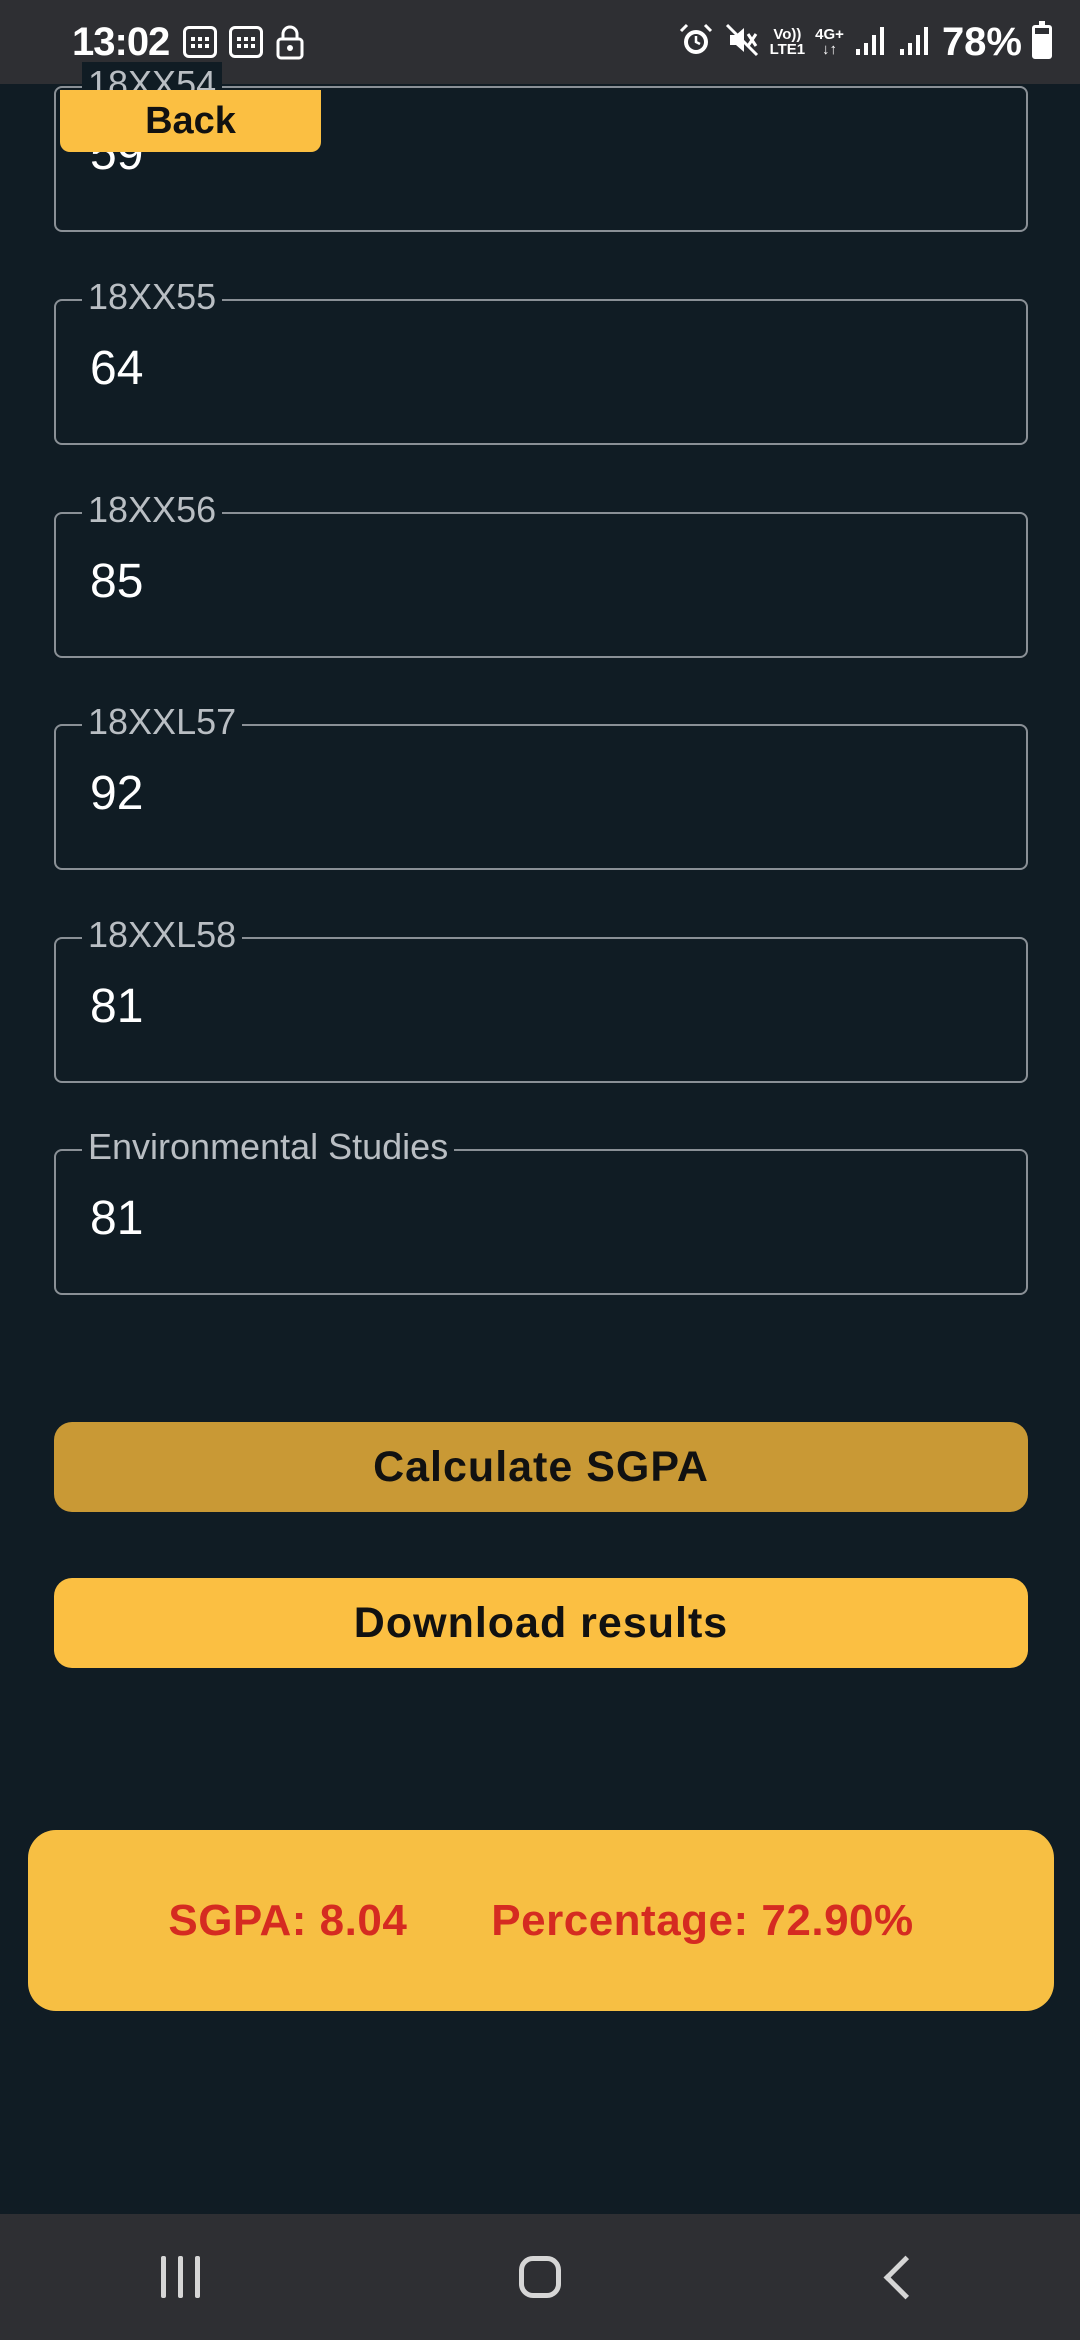  Describe the element at coordinates (290, 42) in the screenshot. I see `lock-icon` at that location.